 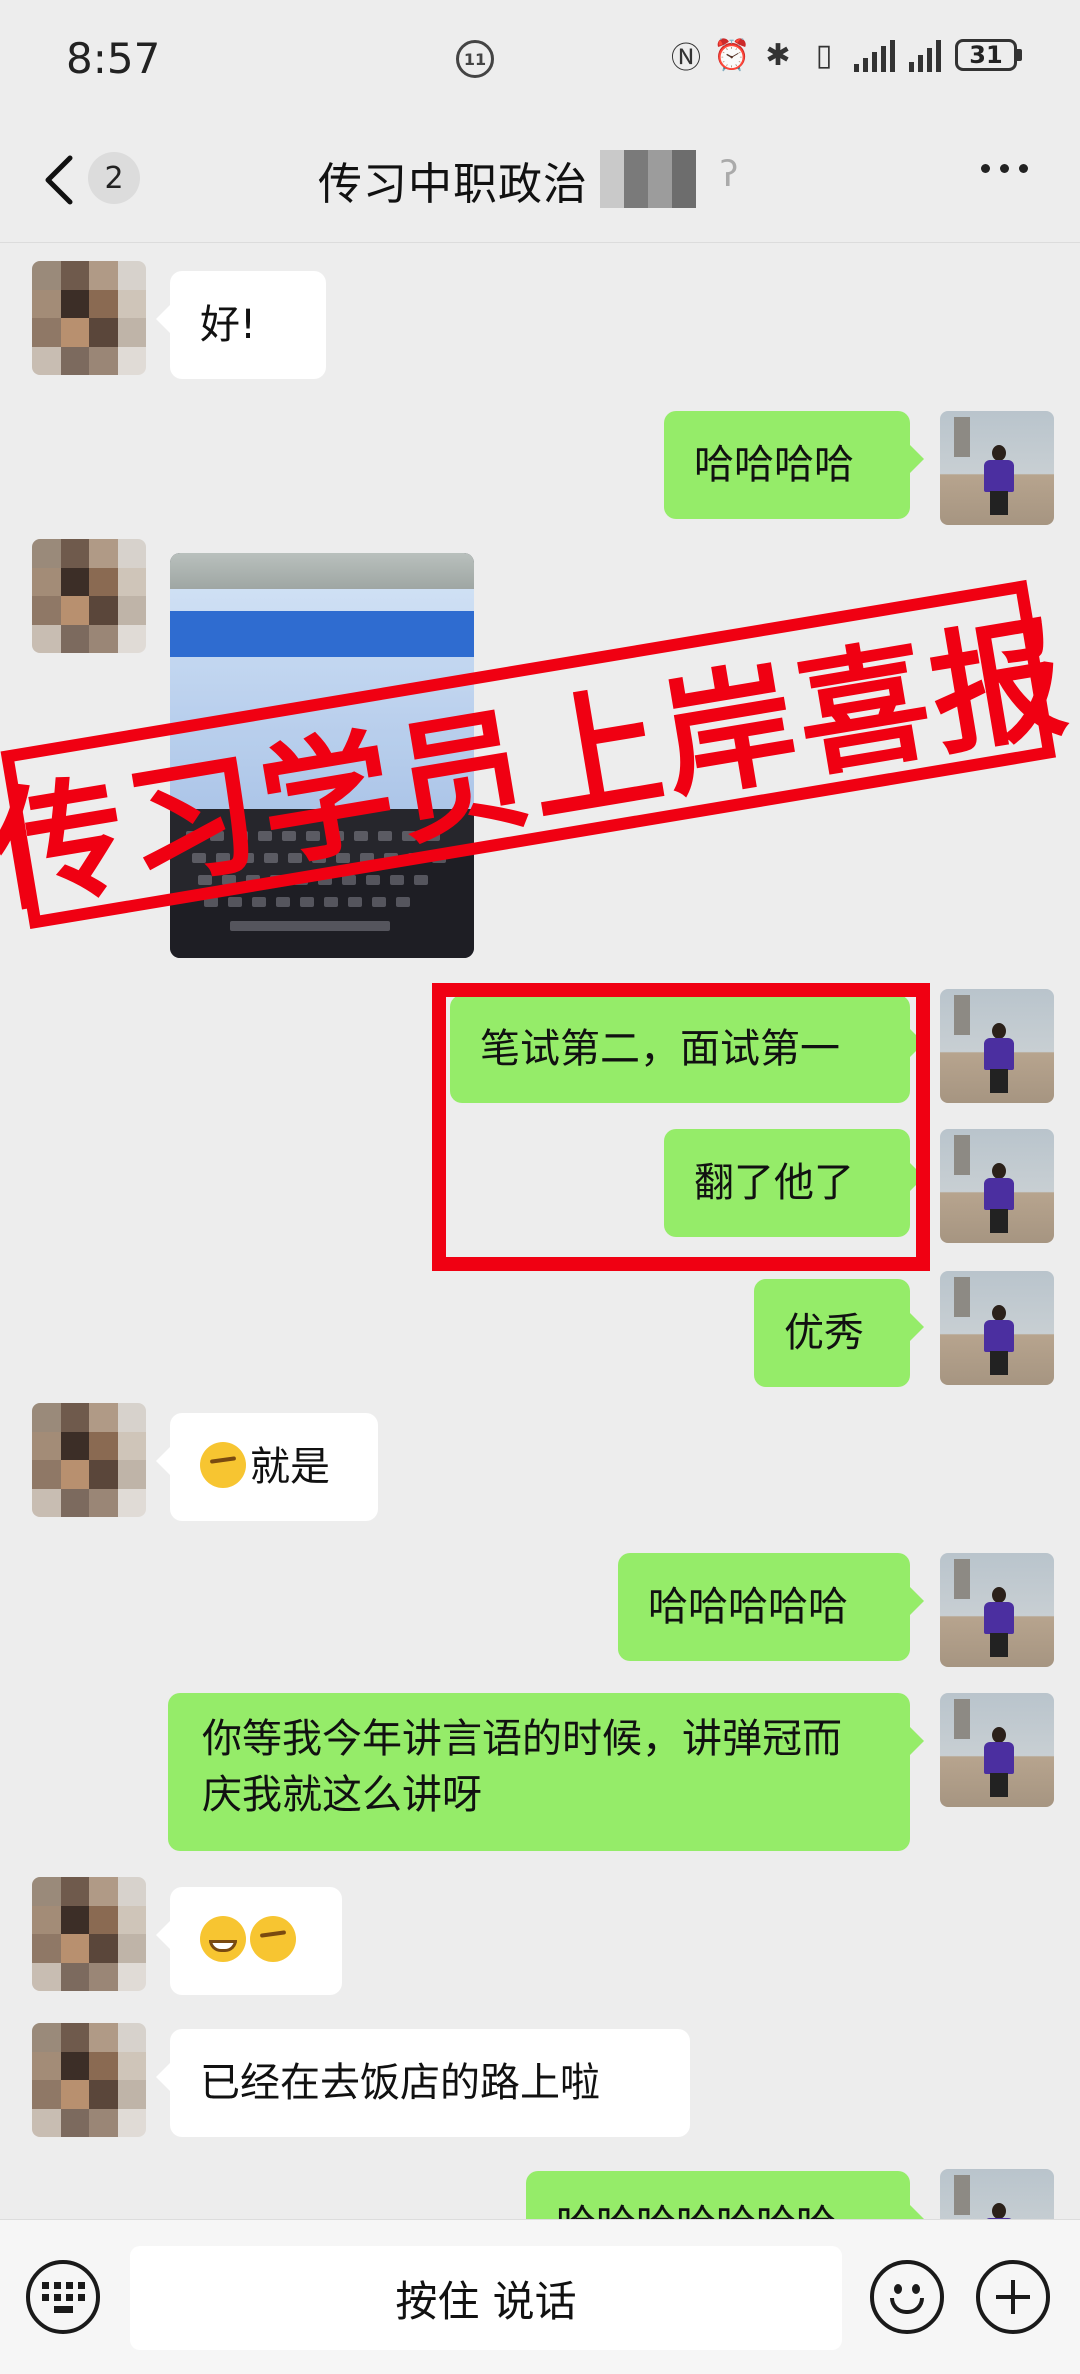 What do you see at coordinates (907, 2297) in the screenshot?
I see `emoji-icon` at bounding box center [907, 2297].